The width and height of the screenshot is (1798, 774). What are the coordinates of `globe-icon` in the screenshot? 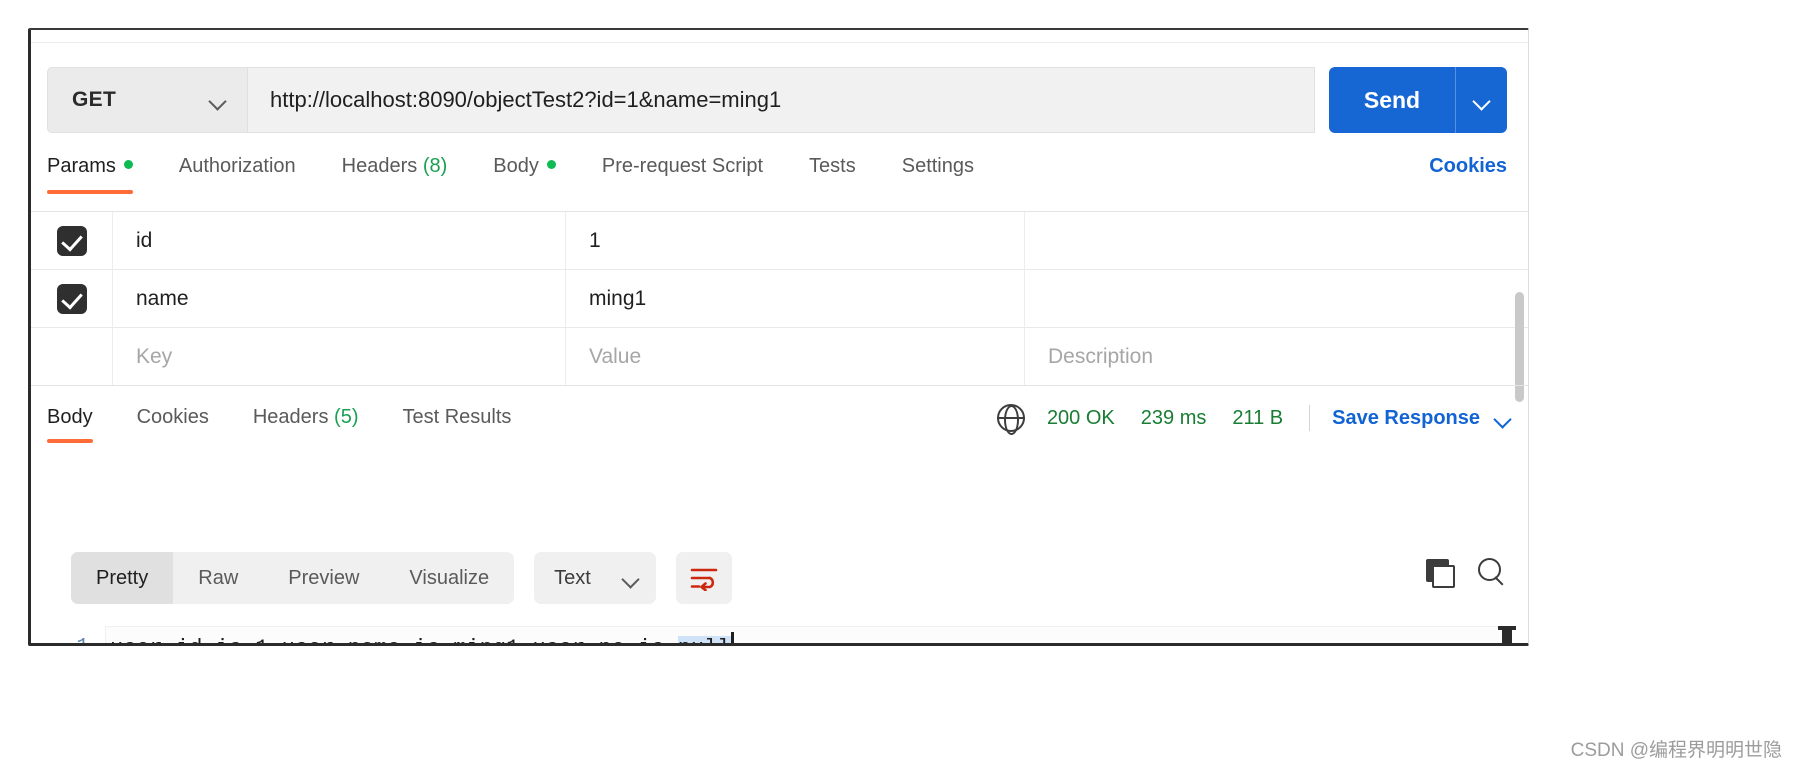 It's located at (1010, 419).